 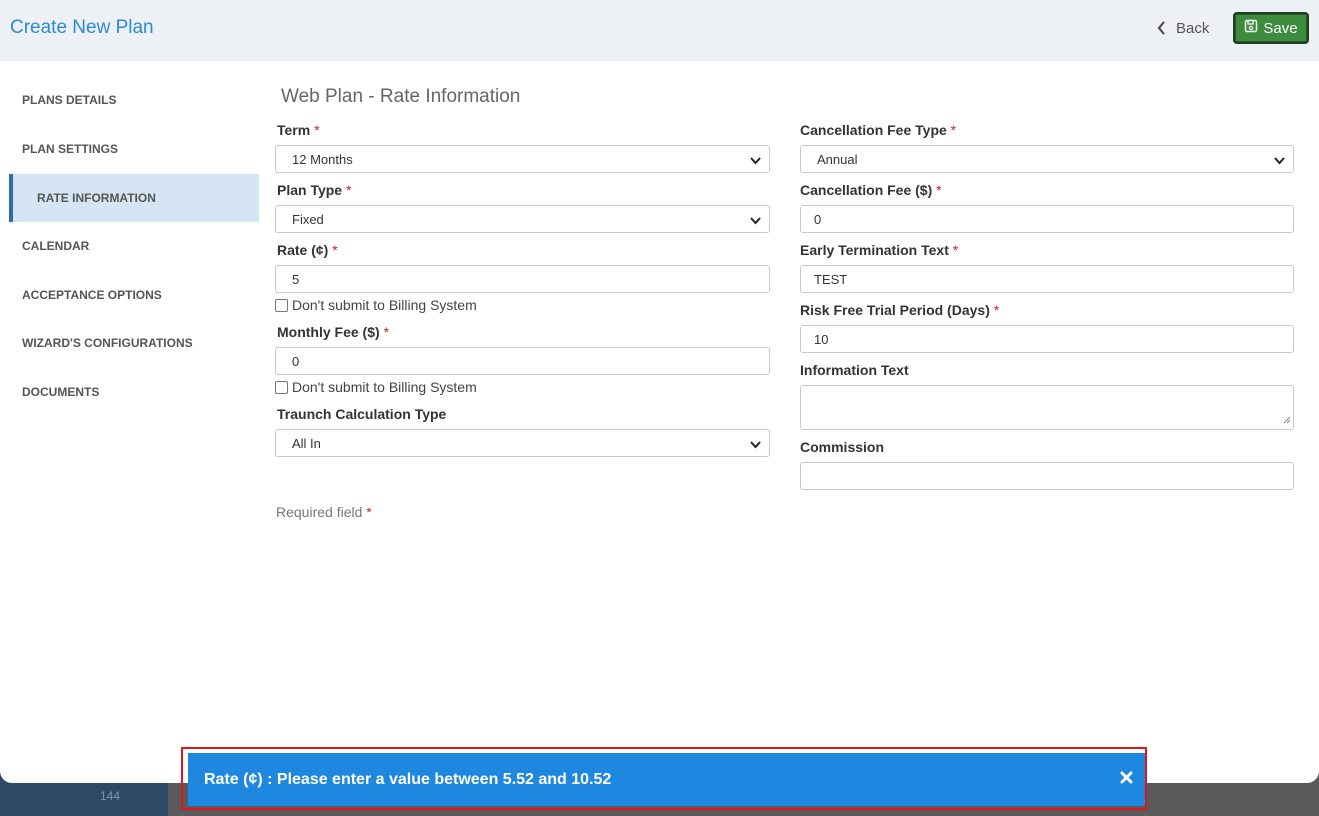 I want to click on commission-input, so click(x=1047, y=476).